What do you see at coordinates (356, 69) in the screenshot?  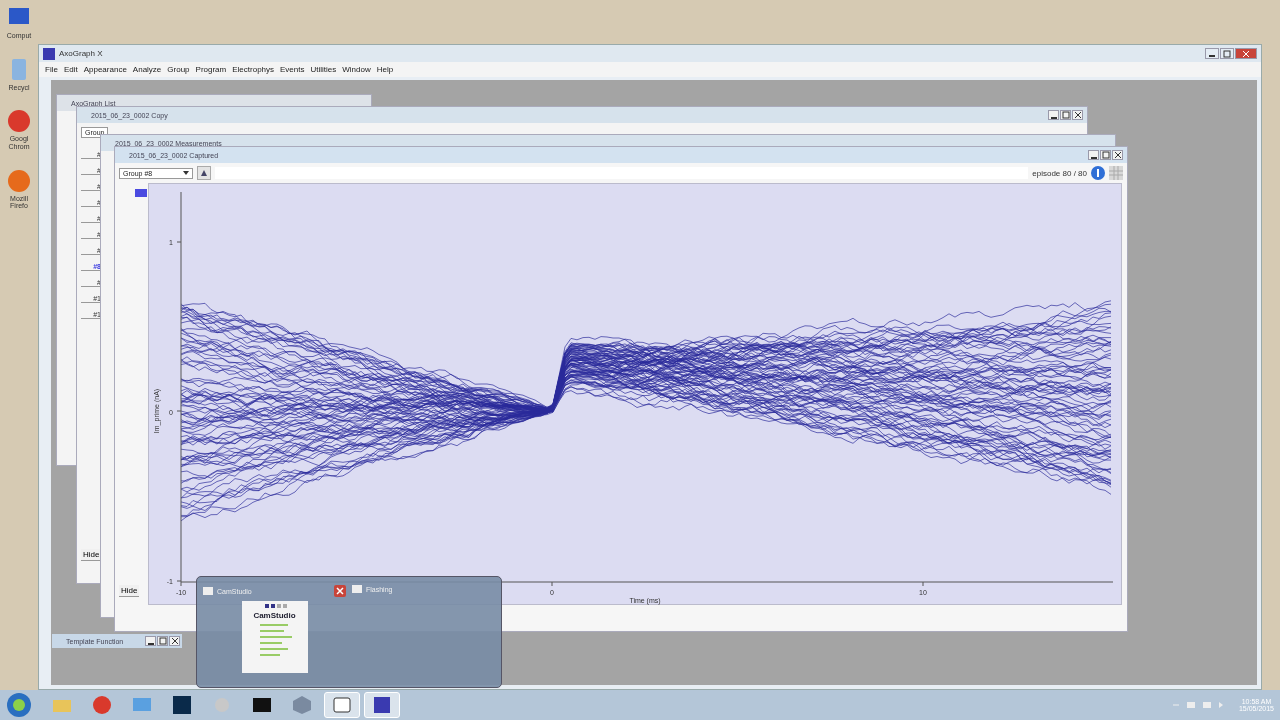 I see `menu-item: Window` at bounding box center [356, 69].